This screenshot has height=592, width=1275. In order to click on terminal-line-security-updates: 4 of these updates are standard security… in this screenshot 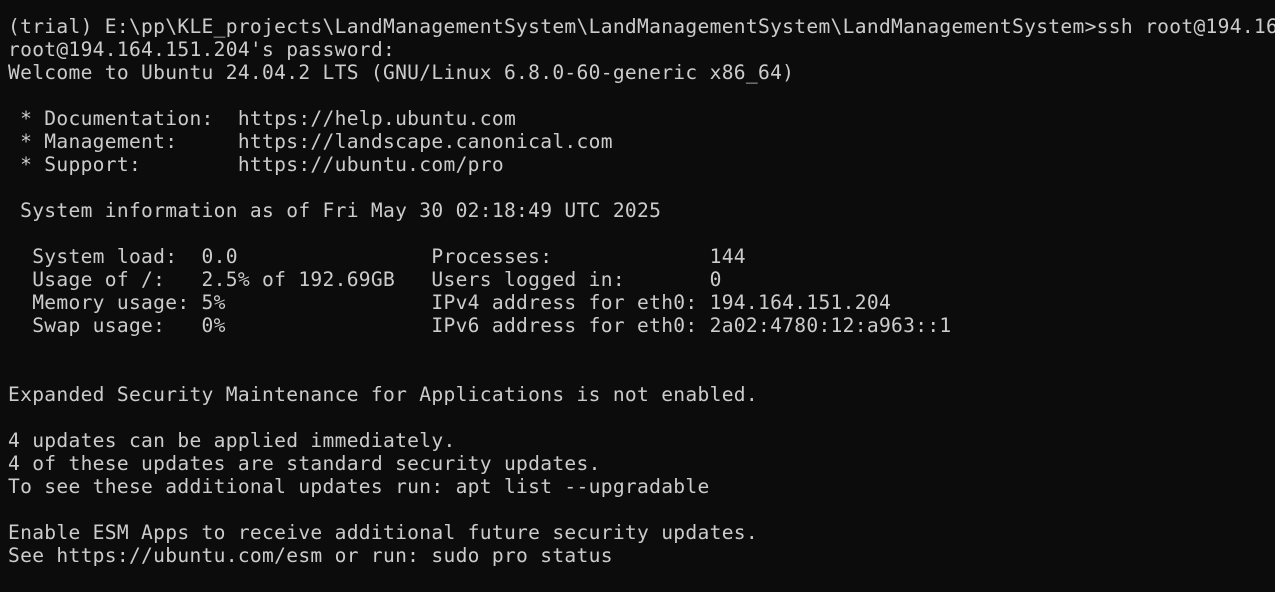, I will do `click(304, 463)`.